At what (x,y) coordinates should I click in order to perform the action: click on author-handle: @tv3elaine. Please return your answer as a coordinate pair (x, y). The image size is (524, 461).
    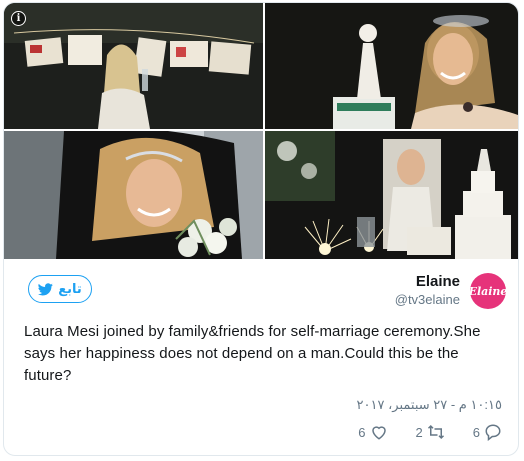
    Looking at the image, I should click on (427, 300).